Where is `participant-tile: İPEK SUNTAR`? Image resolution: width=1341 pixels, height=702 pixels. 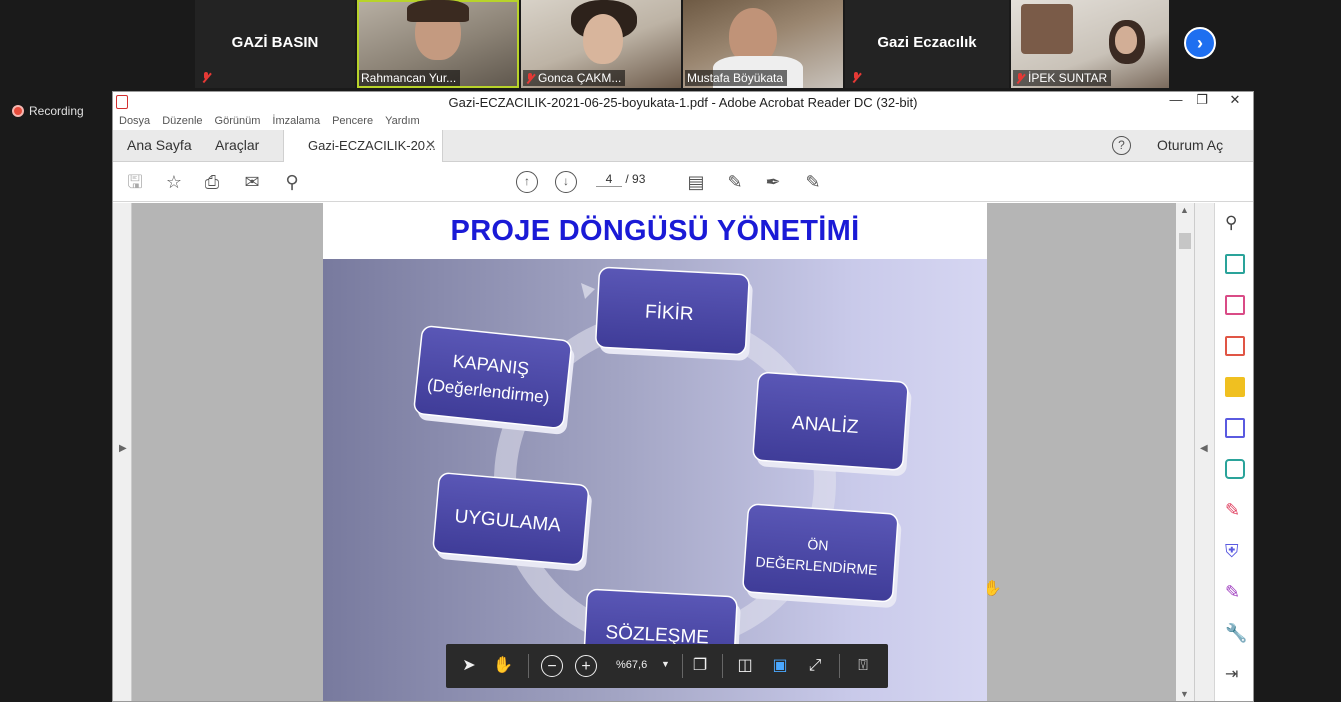 participant-tile: İPEK SUNTAR is located at coordinates (1090, 44).